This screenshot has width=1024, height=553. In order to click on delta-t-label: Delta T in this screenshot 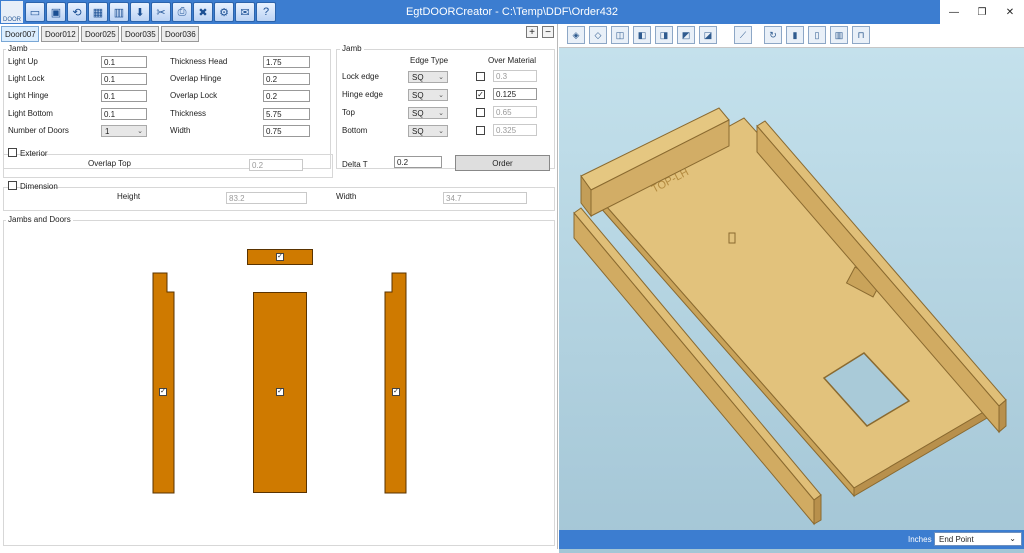, I will do `click(355, 164)`.